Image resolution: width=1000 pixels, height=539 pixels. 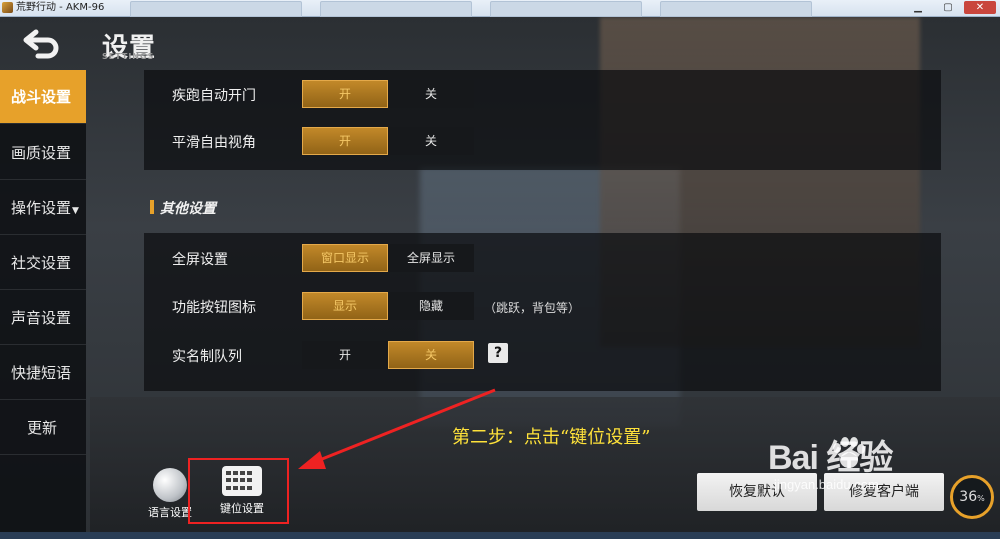 I want to click on sidebar-item-label: 更新, so click(x=42, y=428).